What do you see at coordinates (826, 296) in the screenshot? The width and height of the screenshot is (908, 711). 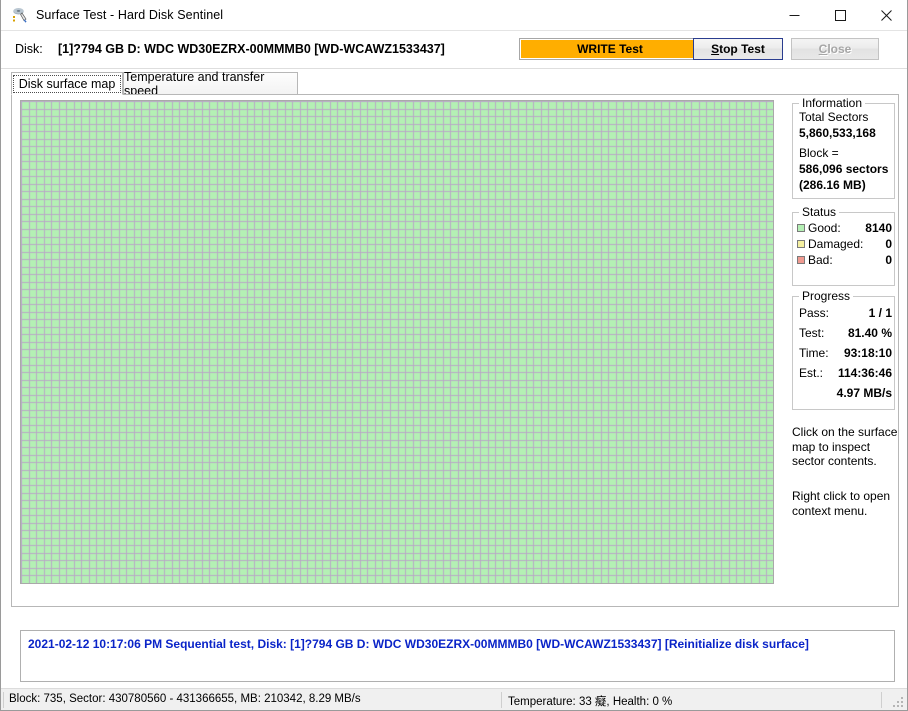 I see `progress-title: Progress` at bounding box center [826, 296].